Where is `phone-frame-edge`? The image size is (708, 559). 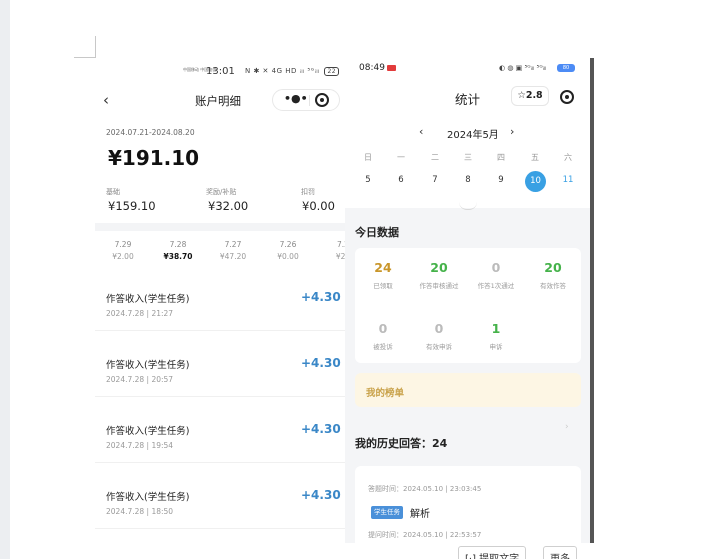 phone-frame-edge is located at coordinates (592, 300).